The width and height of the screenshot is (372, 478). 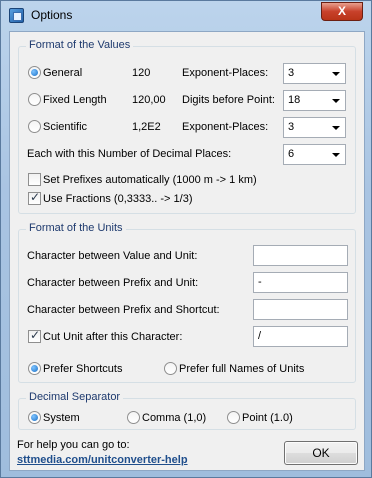 I want to click on separator-comma-label: Comma (1,0), so click(x=174, y=418).